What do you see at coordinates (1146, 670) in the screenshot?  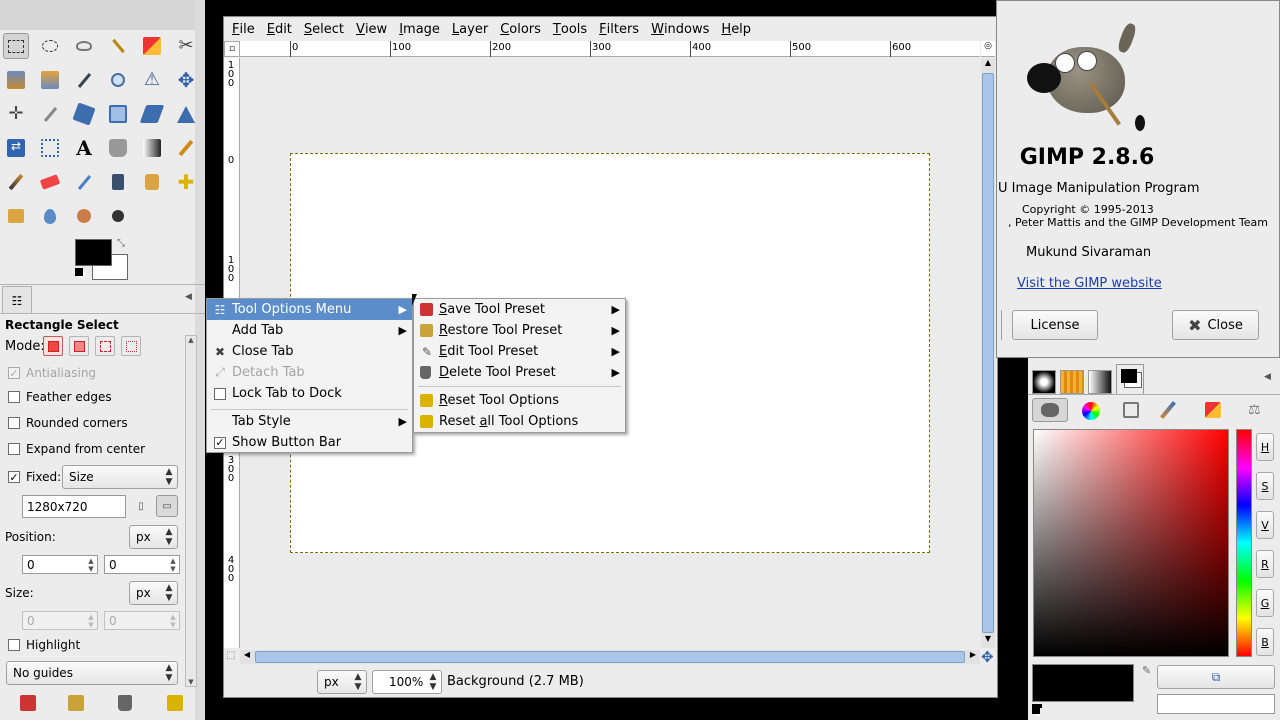 I see `eyedropper-icon: ✎` at bounding box center [1146, 670].